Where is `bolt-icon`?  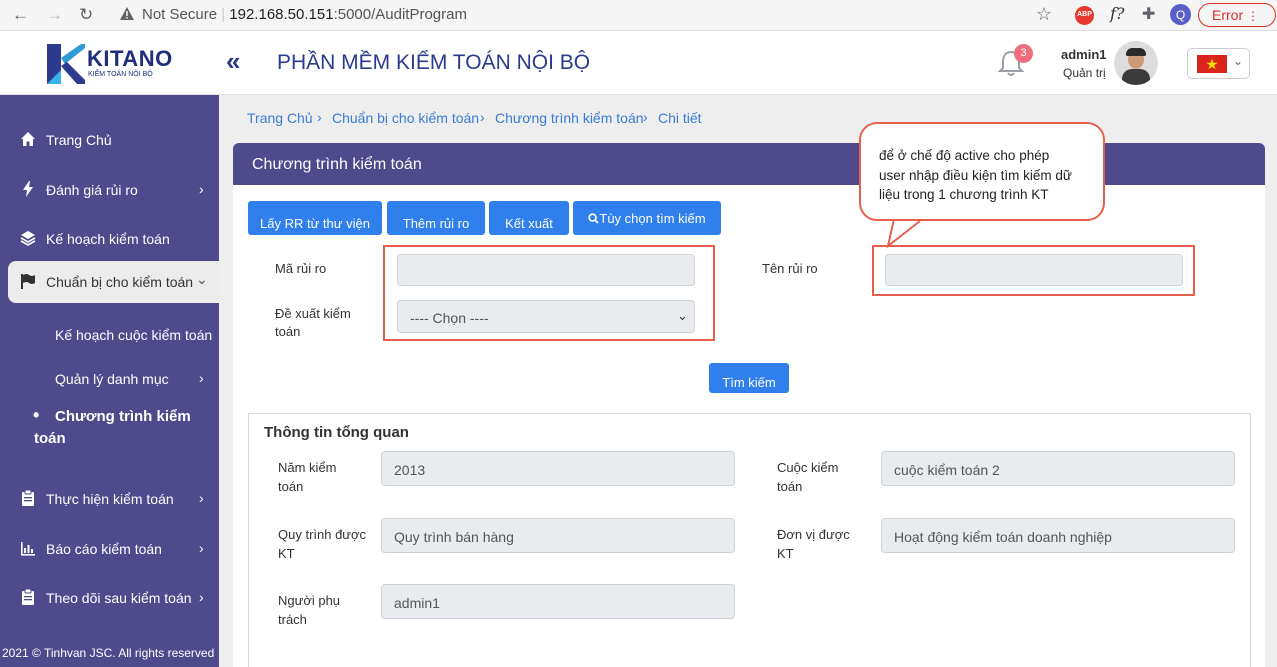
bolt-icon is located at coordinates (28, 189).